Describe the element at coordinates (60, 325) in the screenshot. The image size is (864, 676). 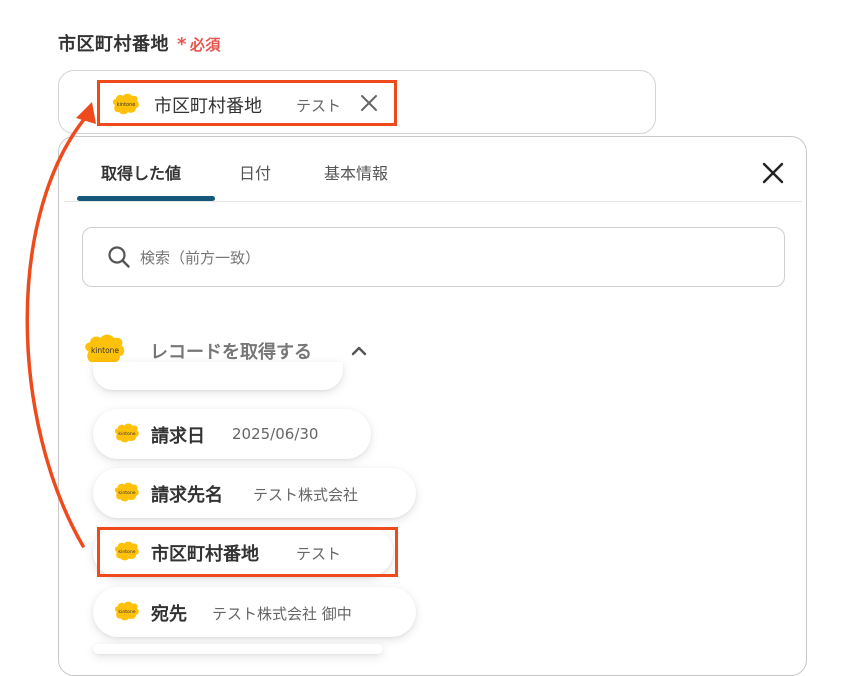
I see `annotation-arrow` at that location.